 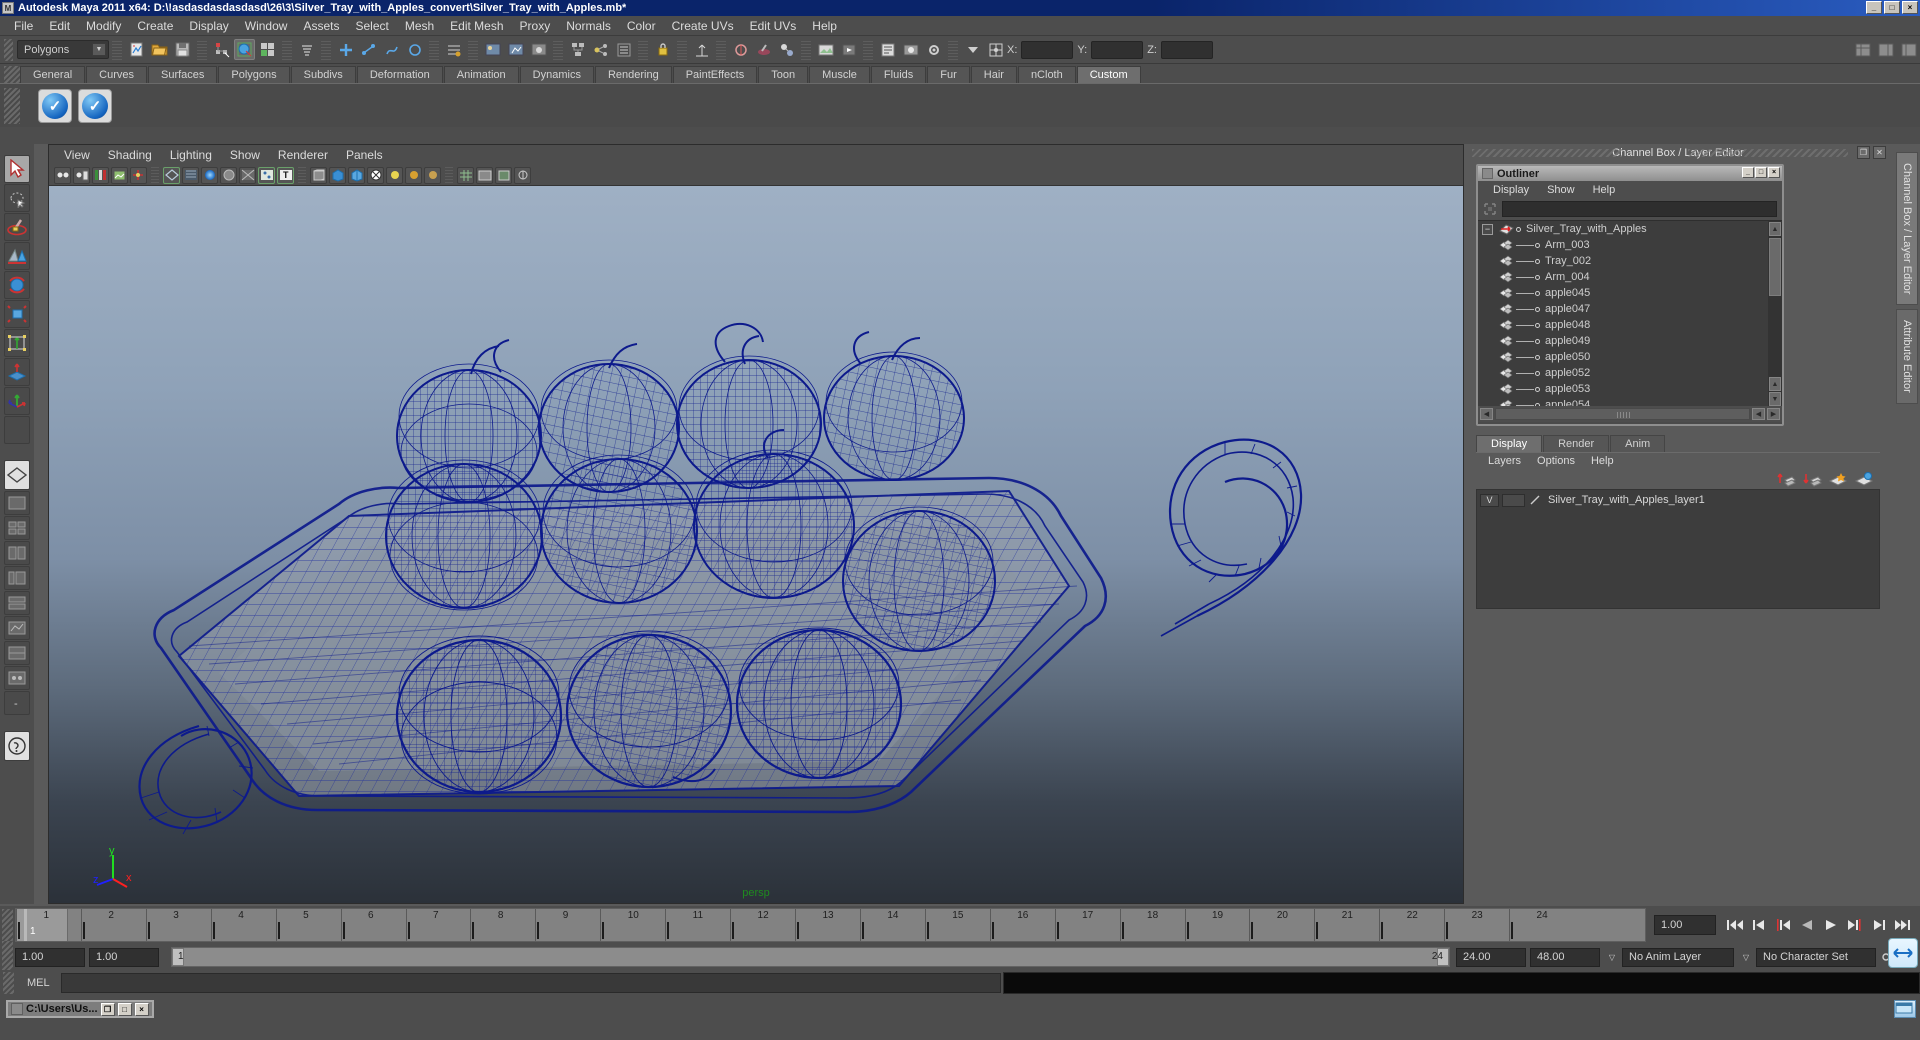 What do you see at coordinates (933, 49) in the screenshot?
I see `settings-preferences-button` at bounding box center [933, 49].